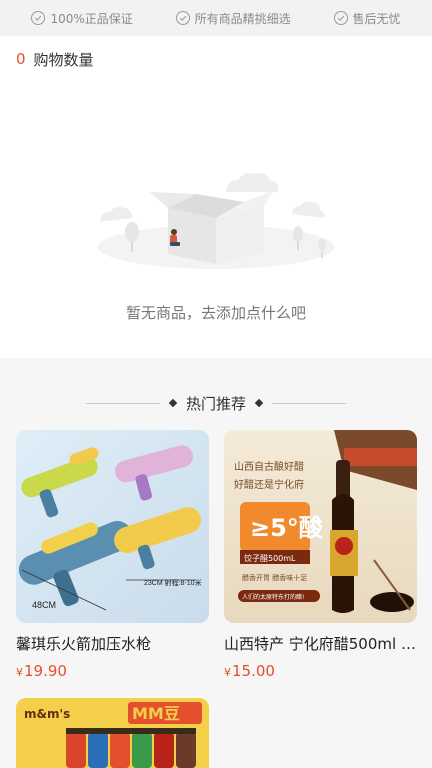 This screenshot has width=432, height=768. I want to click on empty-cart-message: 暂无商品，去添加点什么吧, so click(215, 313).